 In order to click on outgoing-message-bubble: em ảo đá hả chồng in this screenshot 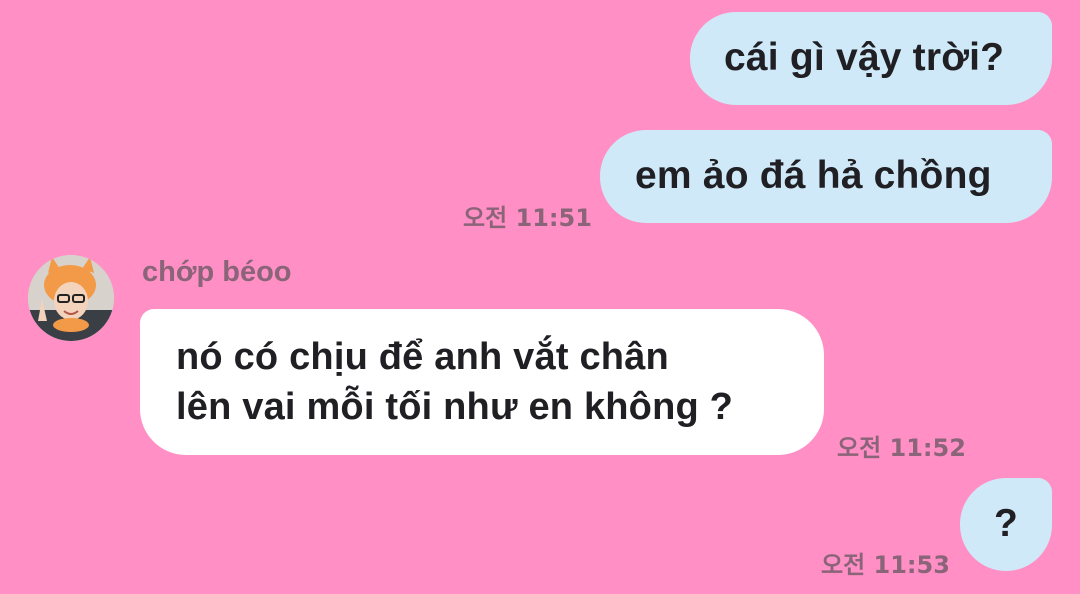, I will do `click(826, 176)`.